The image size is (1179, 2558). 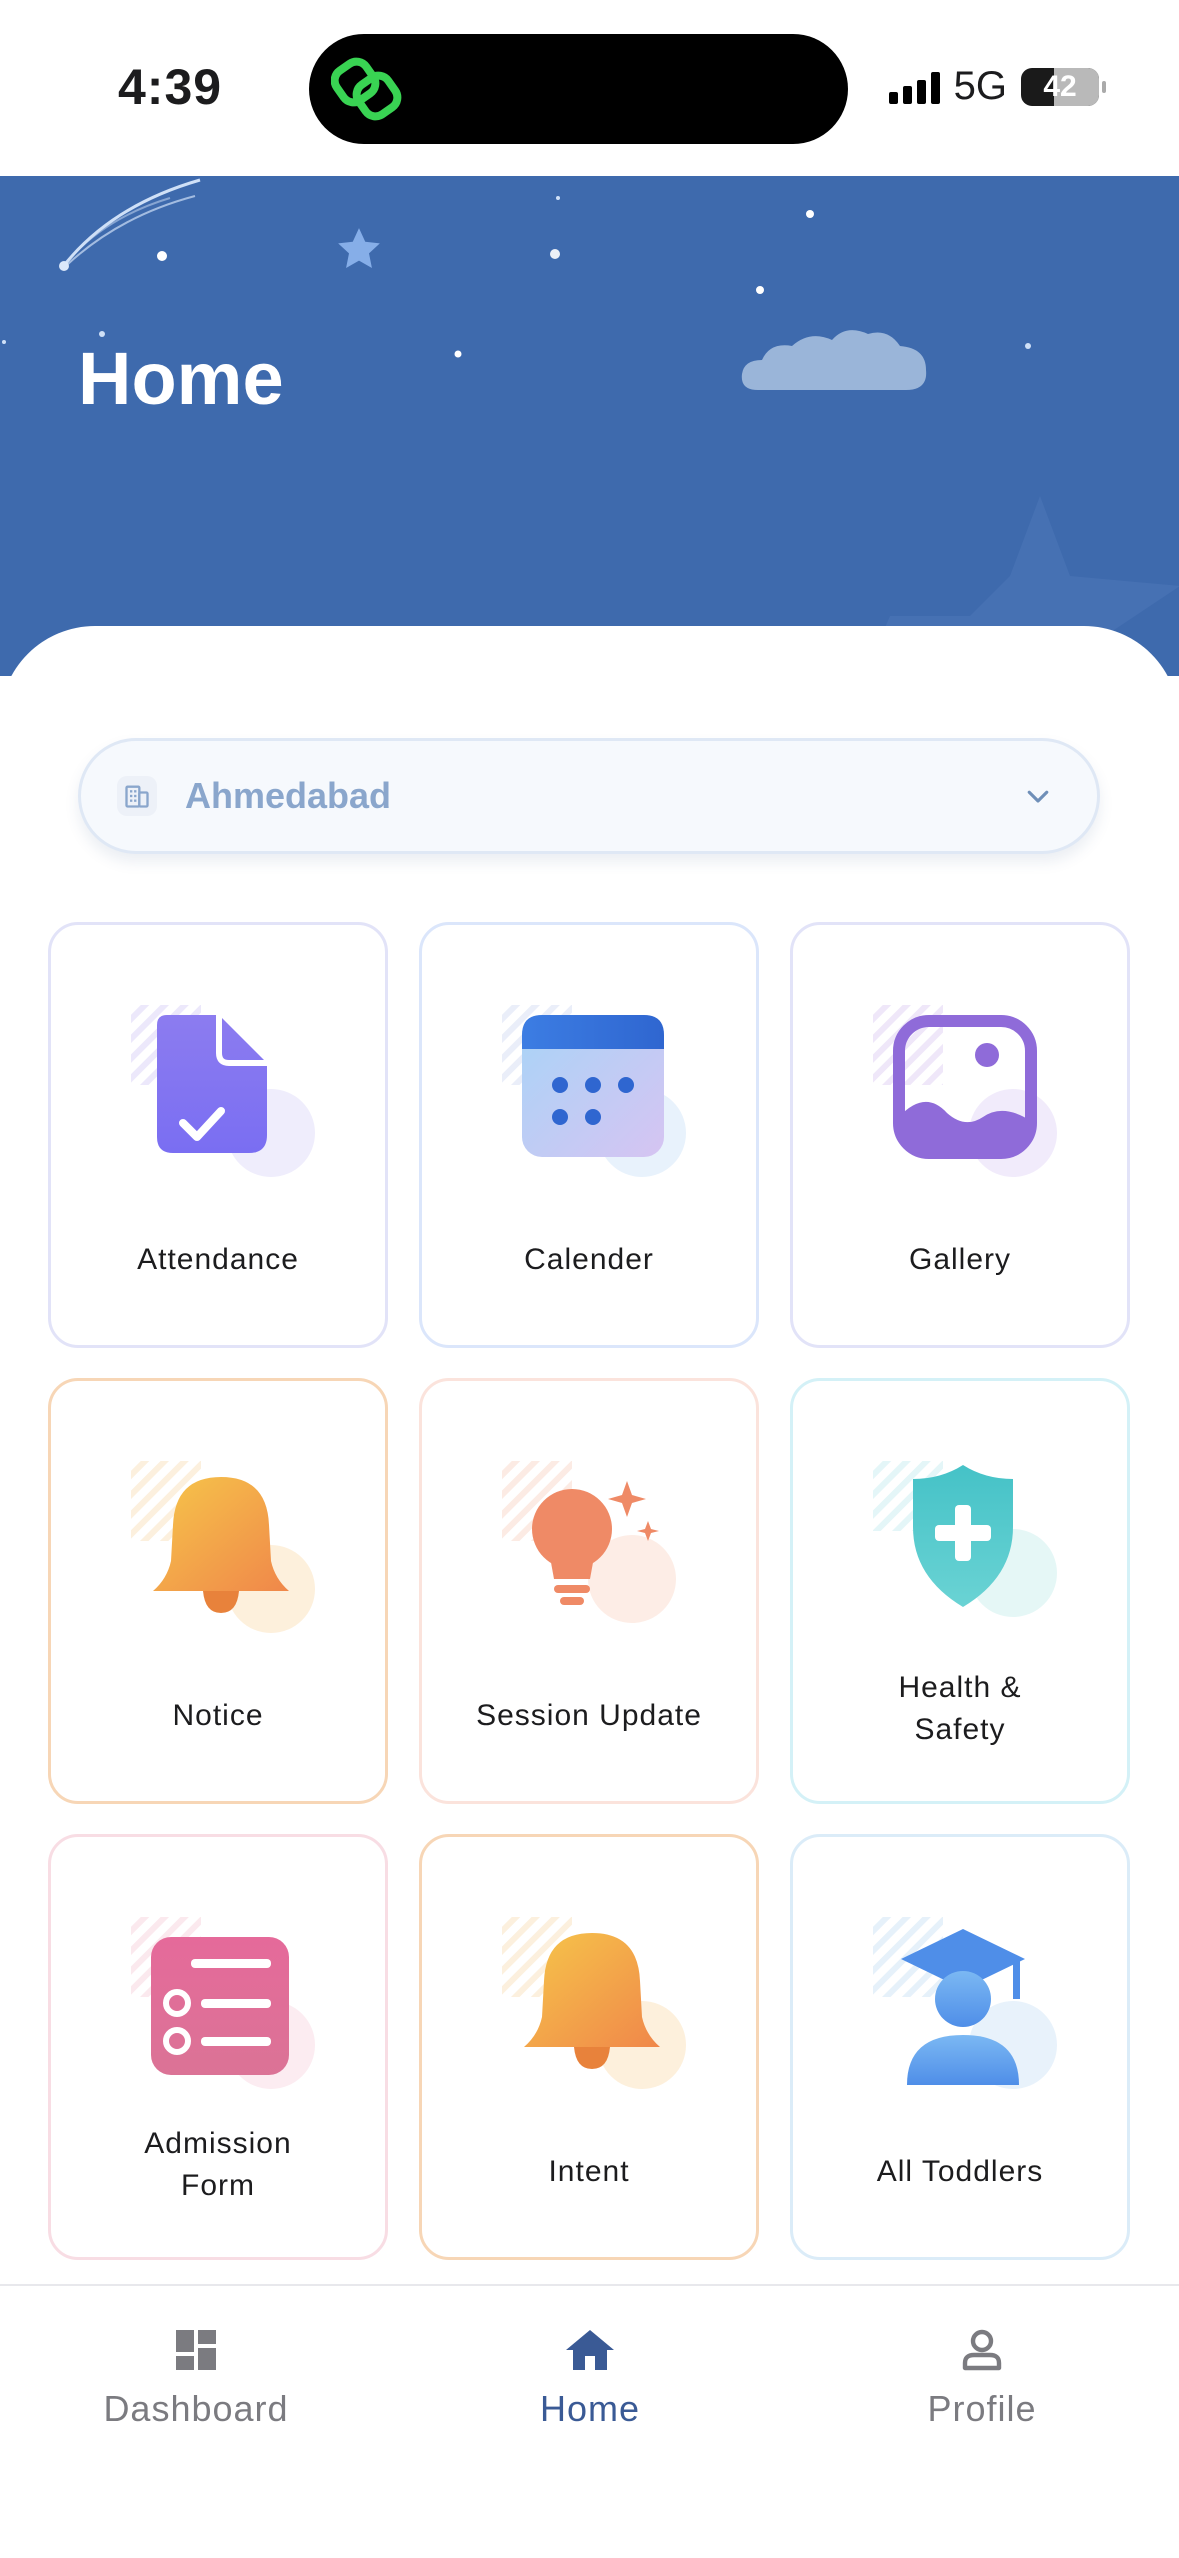 What do you see at coordinates (590, 2408) in the screenshot?
I see `nav-label: Home` at bounding box center [590, 2408].